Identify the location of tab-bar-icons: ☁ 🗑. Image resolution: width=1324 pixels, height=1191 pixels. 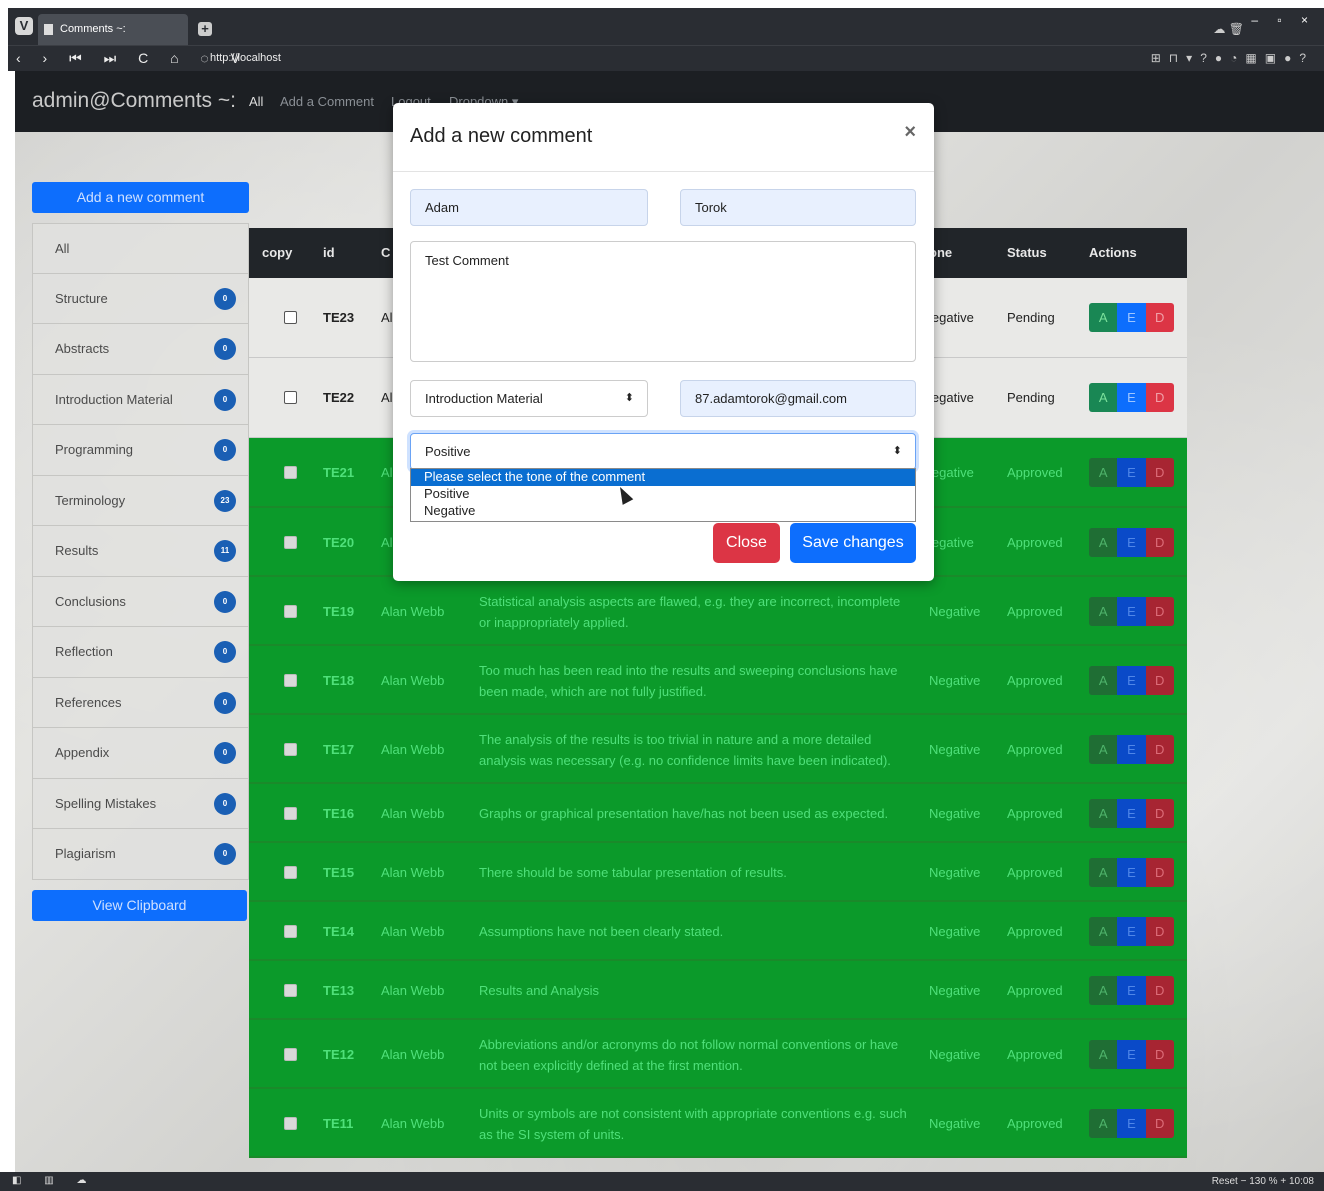
(1228, 29).